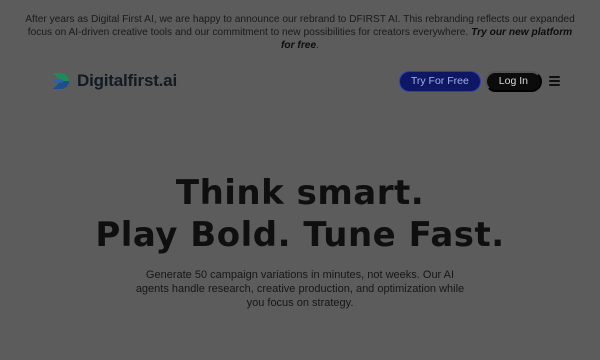 The image size is (600, 360). Describe the element at coordinates (513, 81) in the screenshot. I see `login-button: Log In` at that location.